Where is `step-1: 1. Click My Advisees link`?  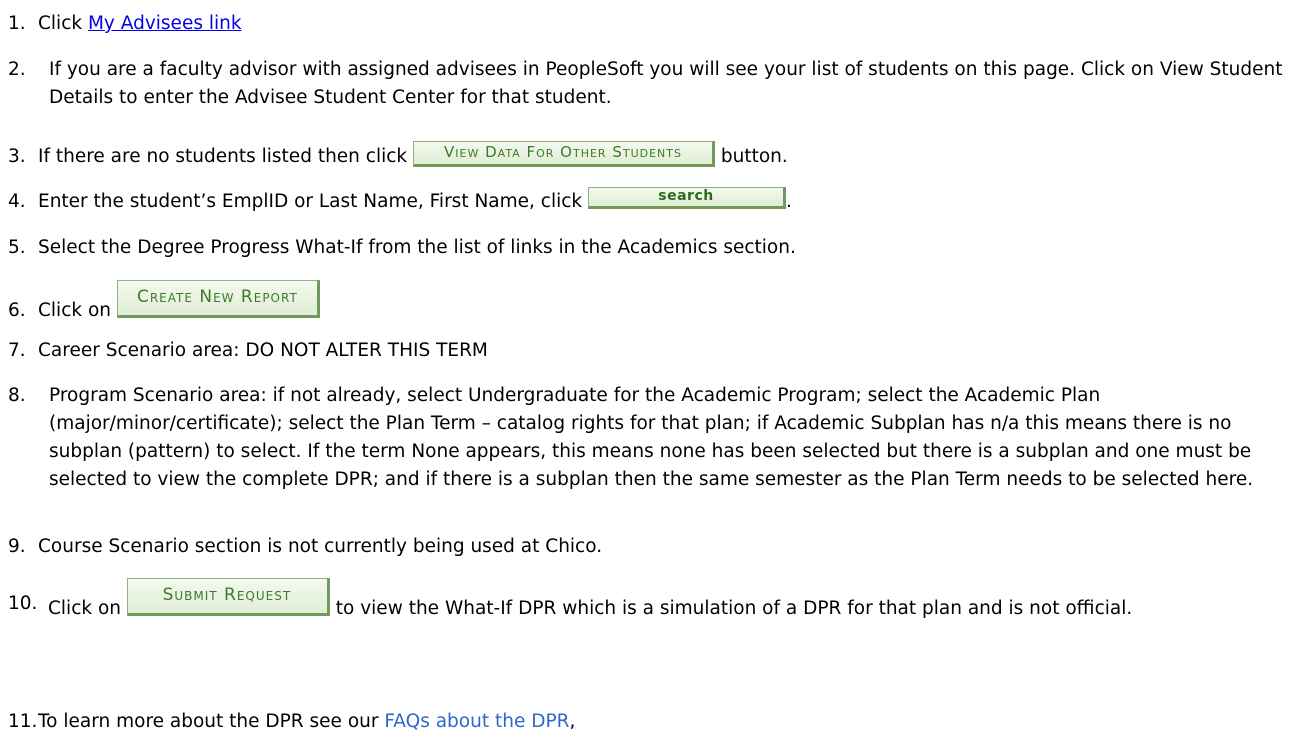
step-1: 1. Click My Advisees link is located at coordinates (653, 24).